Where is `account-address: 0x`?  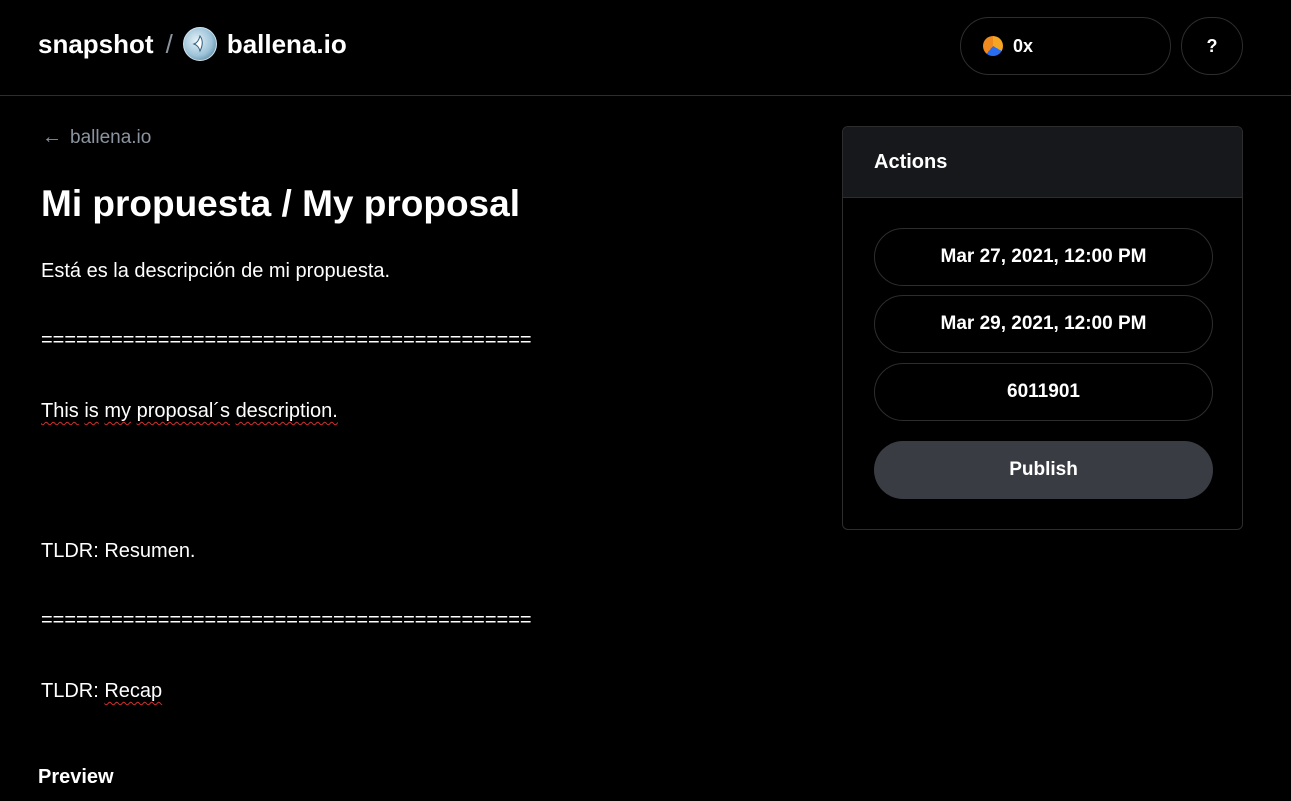
account-address: 0x is located at coordinates (1023, 45).